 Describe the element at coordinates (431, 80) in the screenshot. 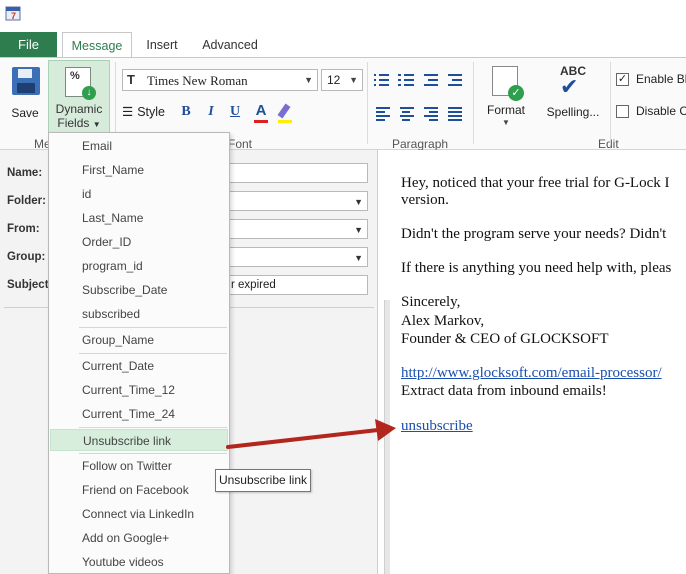

I see `decrease-indent-button` at that location.